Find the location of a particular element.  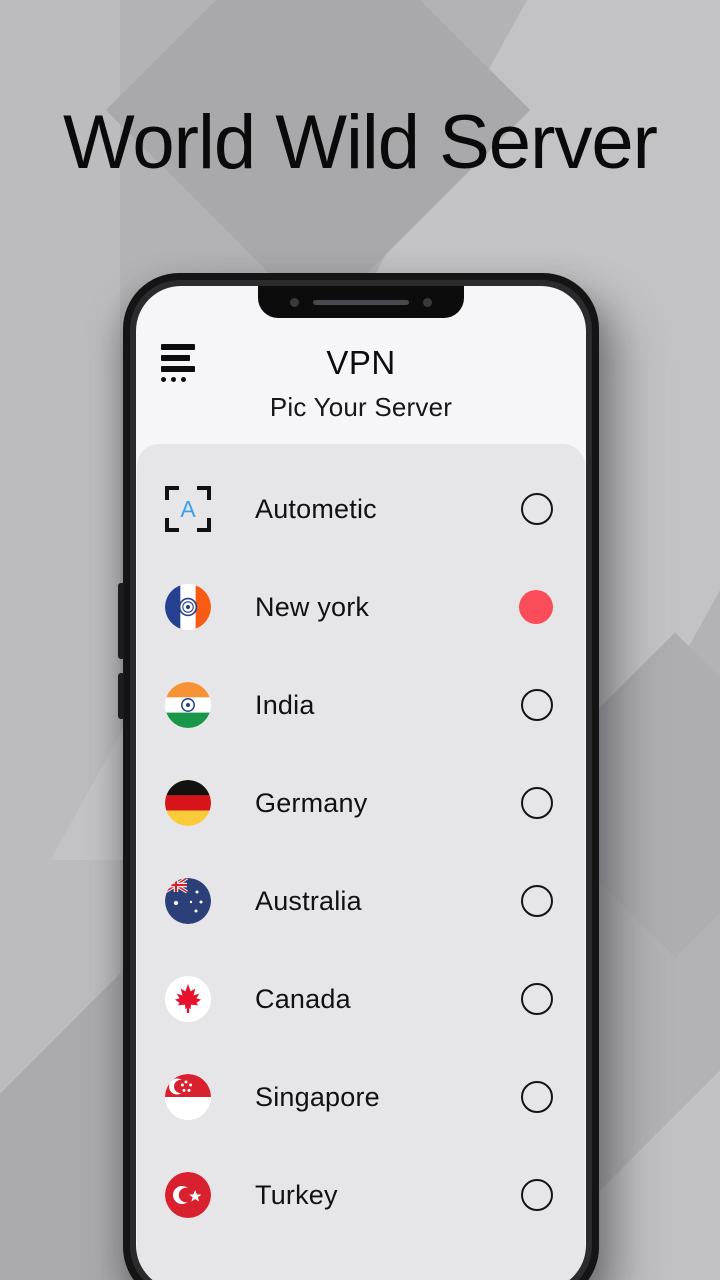

auto-detect-icon: A is located at coordinates (188, 509).